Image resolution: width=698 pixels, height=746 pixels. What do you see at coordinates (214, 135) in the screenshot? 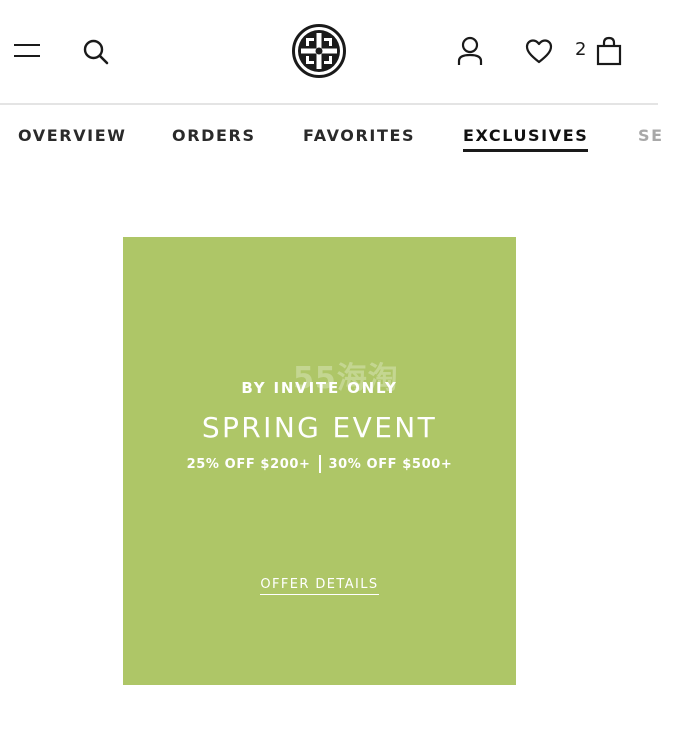
I see `tab-orders: ORDERS` at bounding box center [214, 135].